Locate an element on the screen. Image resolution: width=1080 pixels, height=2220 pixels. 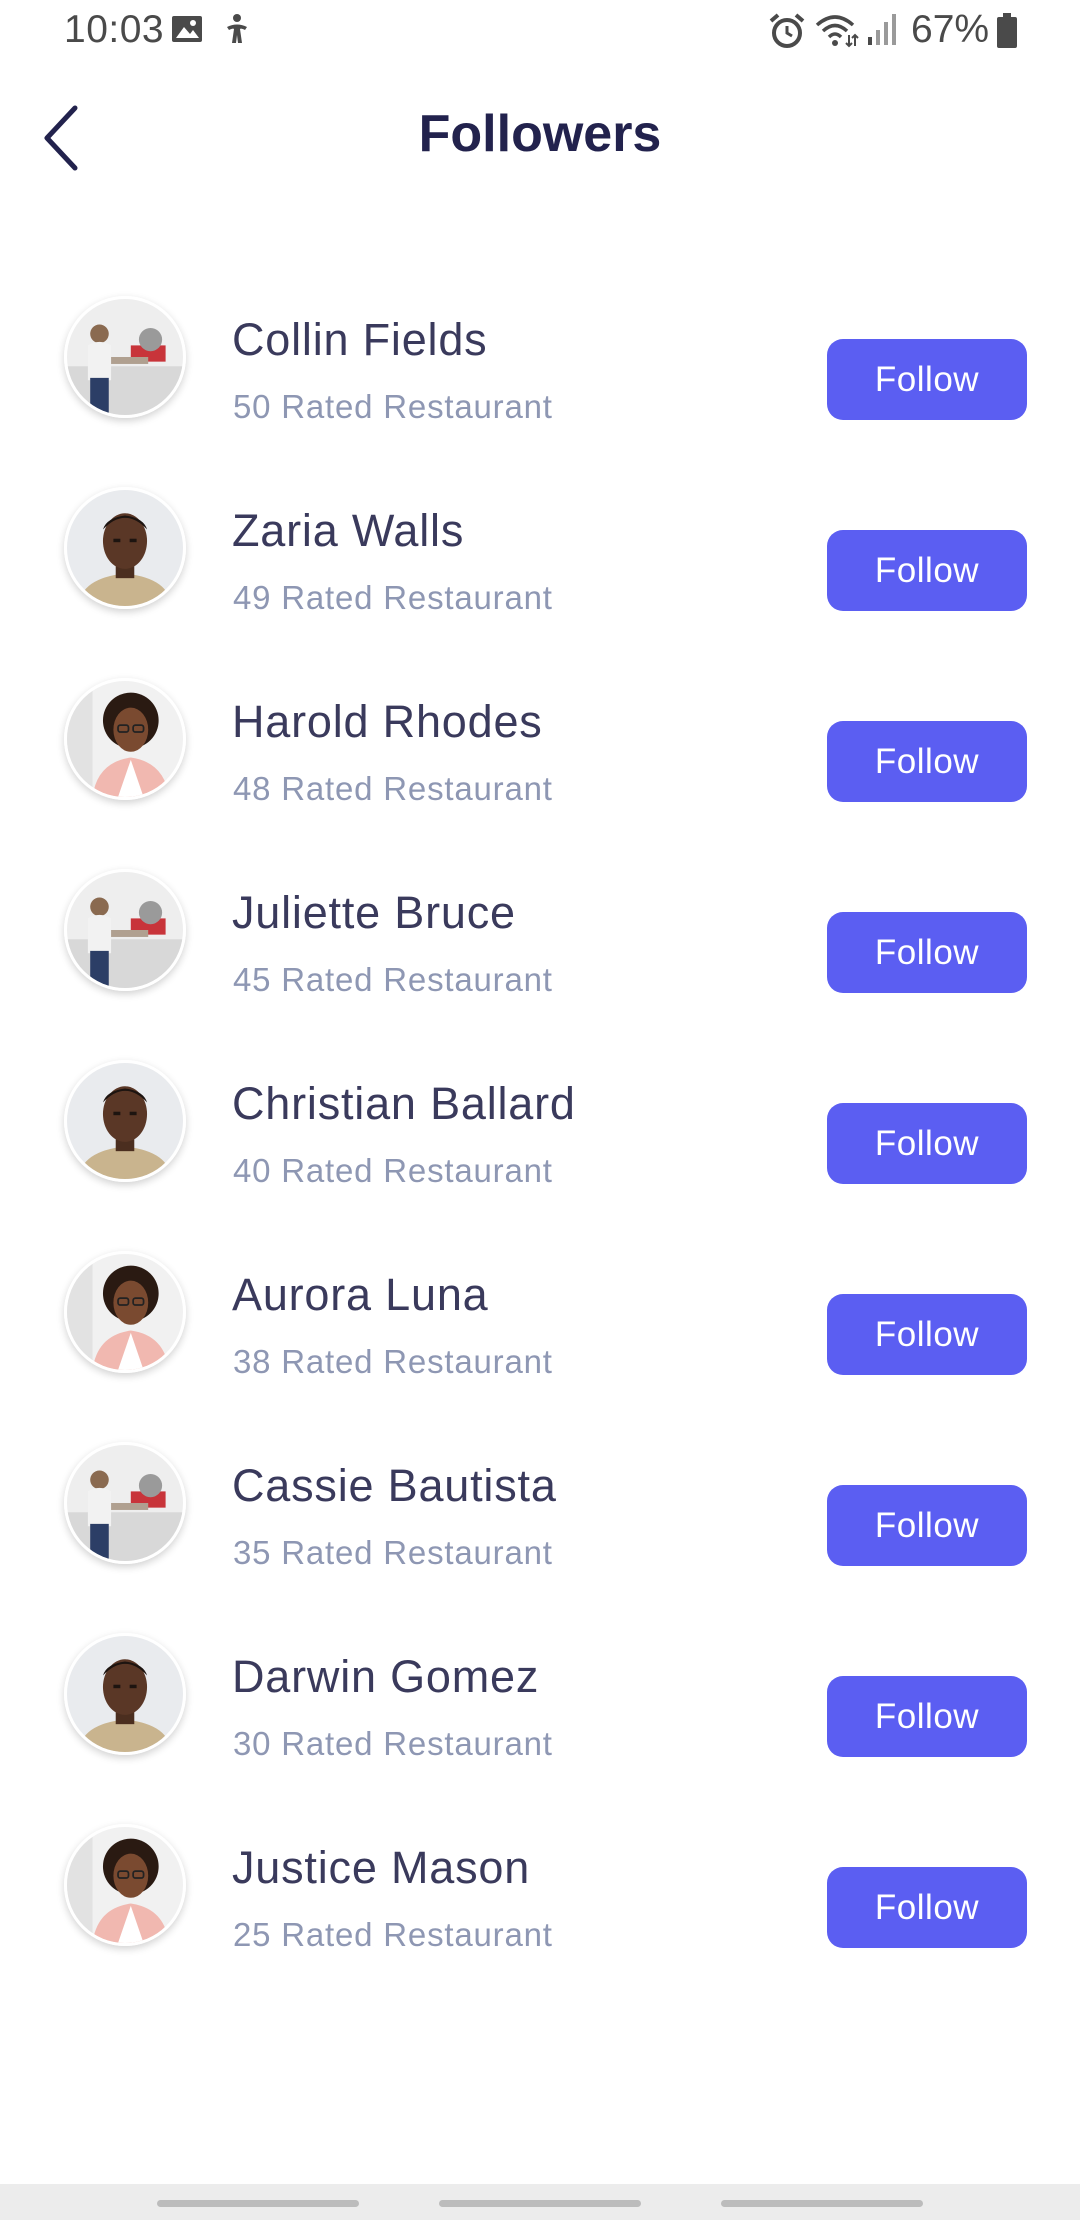
follower-name: Juliette Bruce is located at coordinates (374, 912).